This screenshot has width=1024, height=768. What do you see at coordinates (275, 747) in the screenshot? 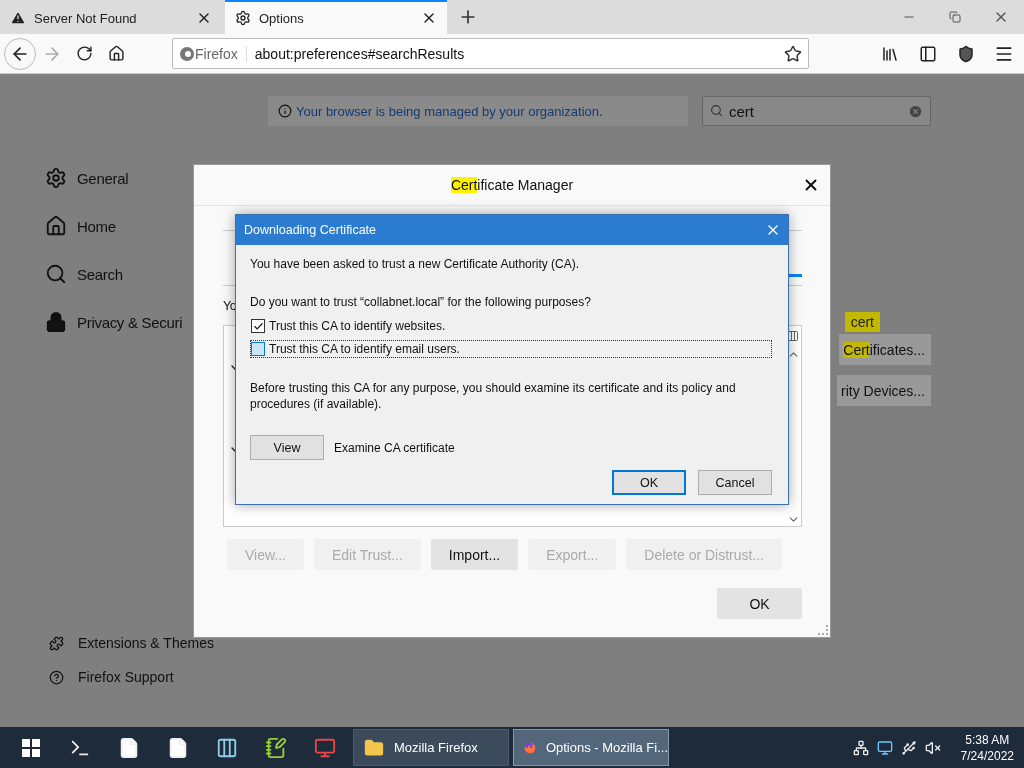
I see `notepad-icon` at bounding box center [275, 747].